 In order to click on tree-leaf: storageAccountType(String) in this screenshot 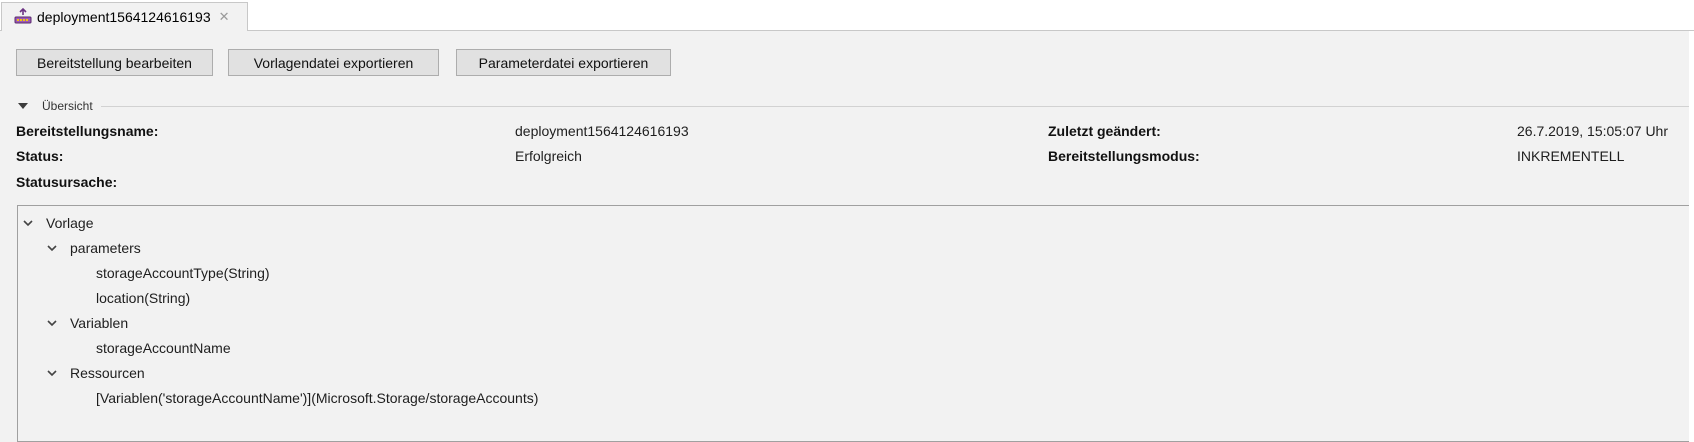, I will do `click(183, 273)`.